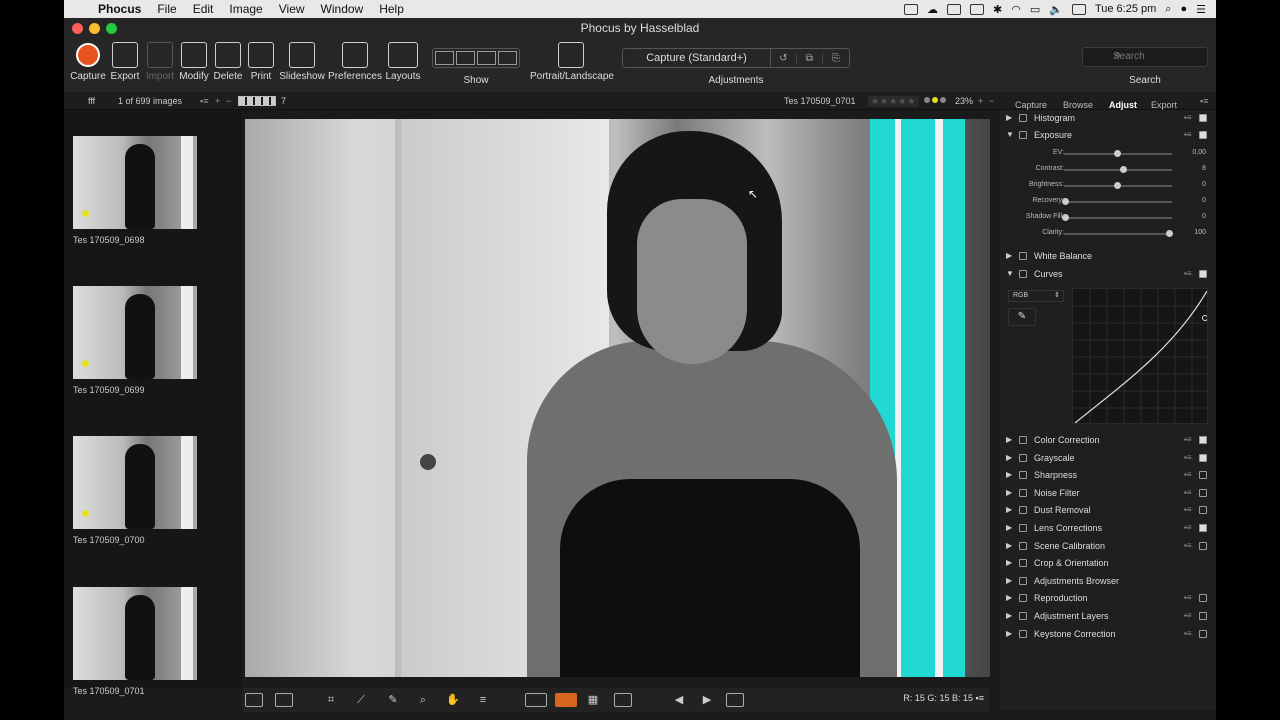 The height and width of the screenshot is (720, 1280). I want to click on tag-dot-yellow, so click(935, 100).